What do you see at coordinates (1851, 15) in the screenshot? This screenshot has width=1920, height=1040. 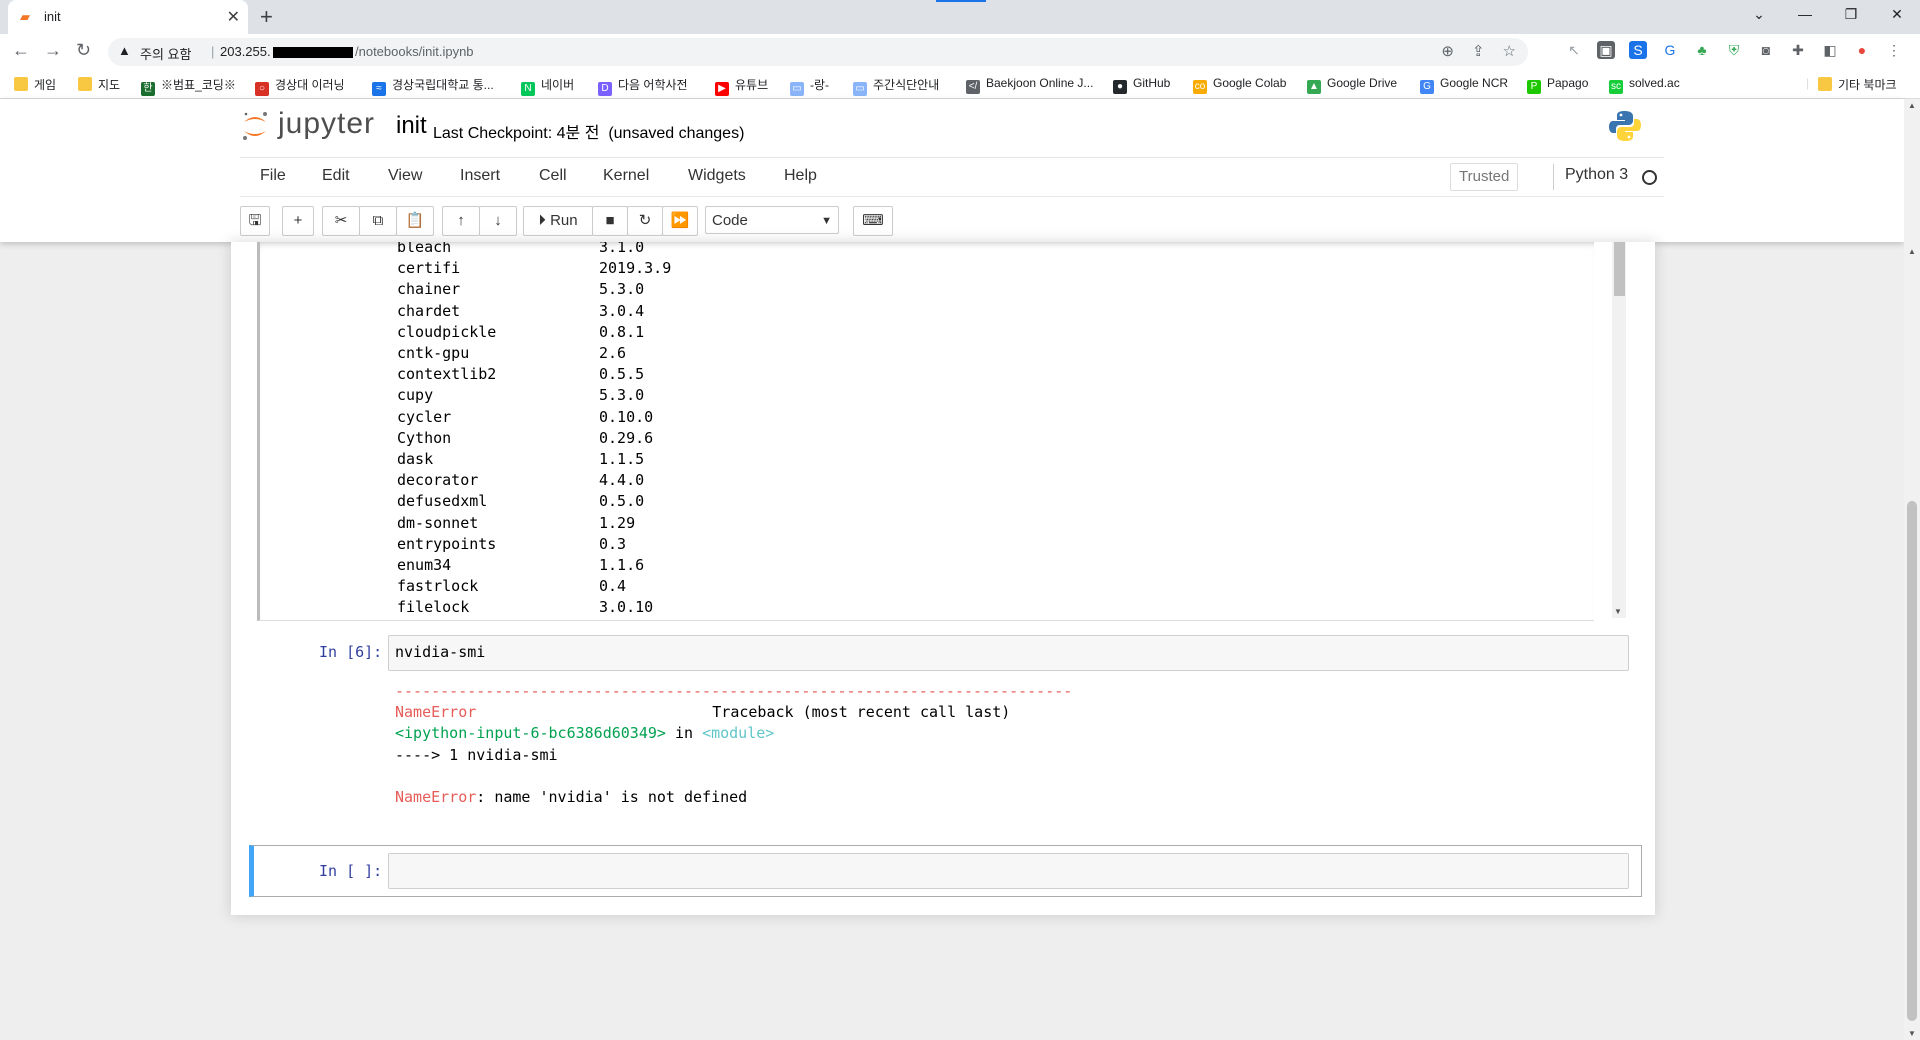 I see `restore-icon: ❐` at bounding box center [1851, 15].